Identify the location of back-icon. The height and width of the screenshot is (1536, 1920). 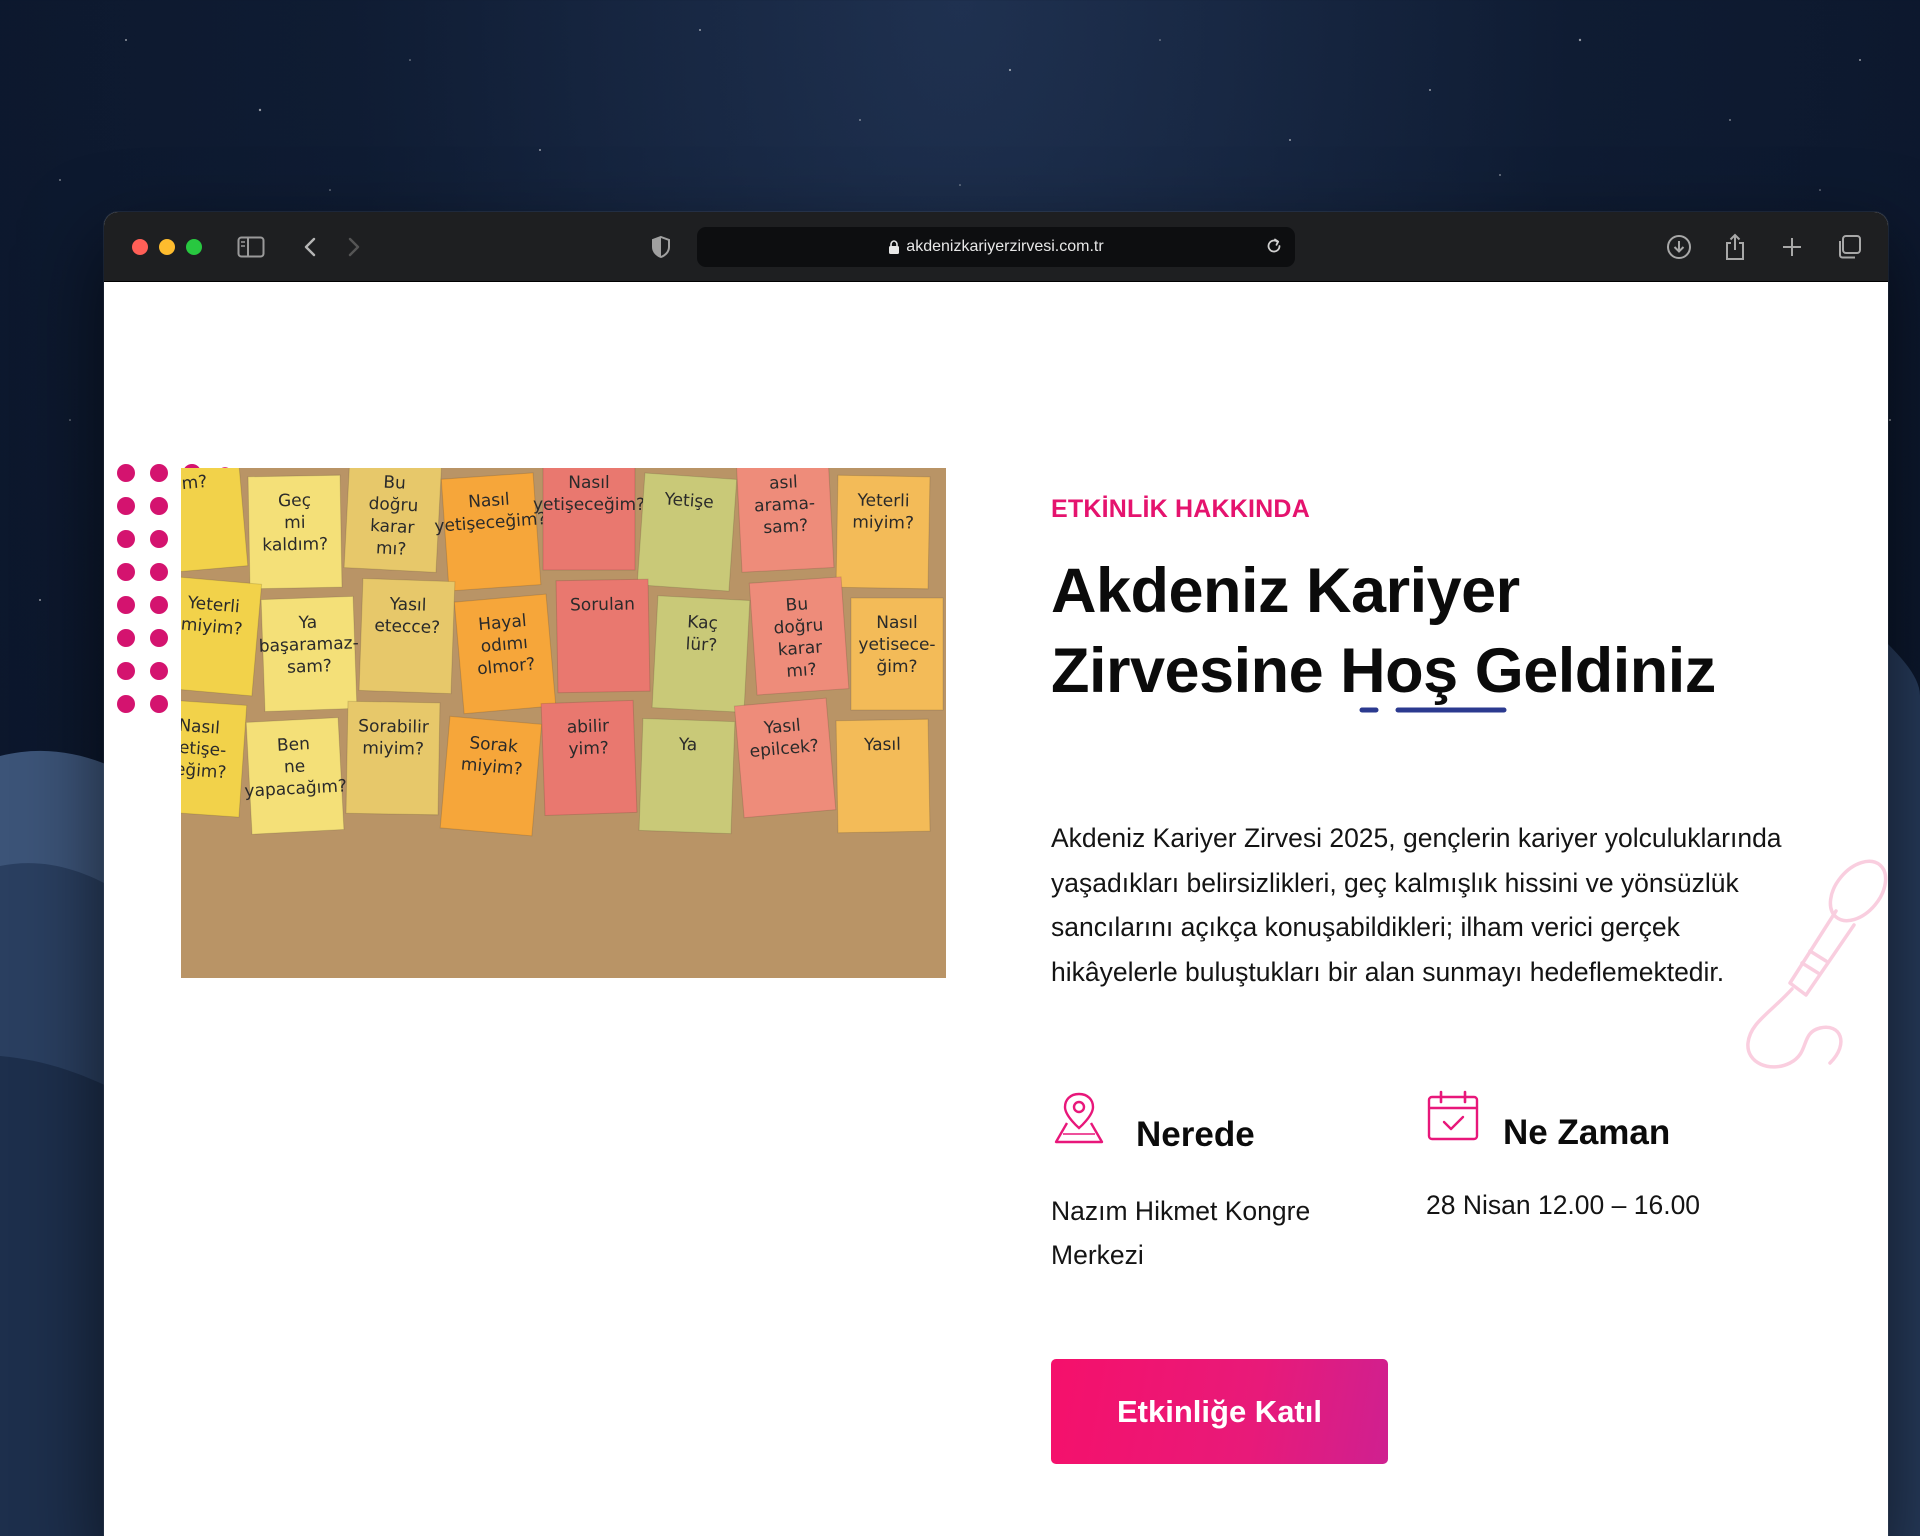
(310, 247).